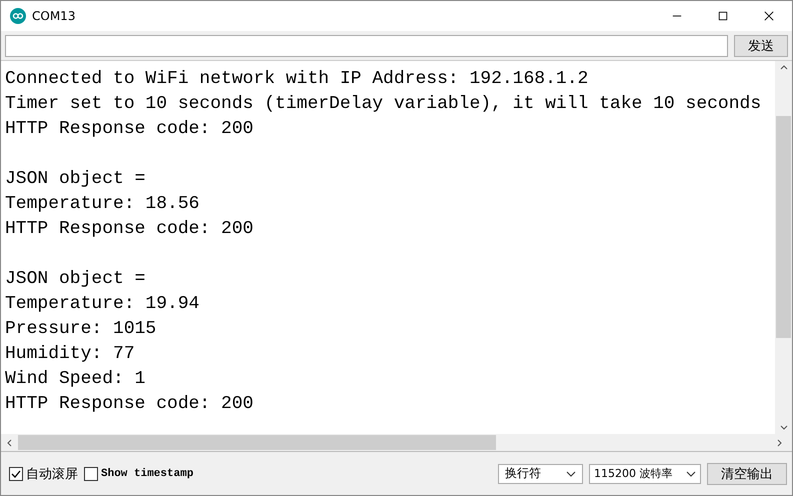  I want to click on send-button: 发送, so click(761, 46).